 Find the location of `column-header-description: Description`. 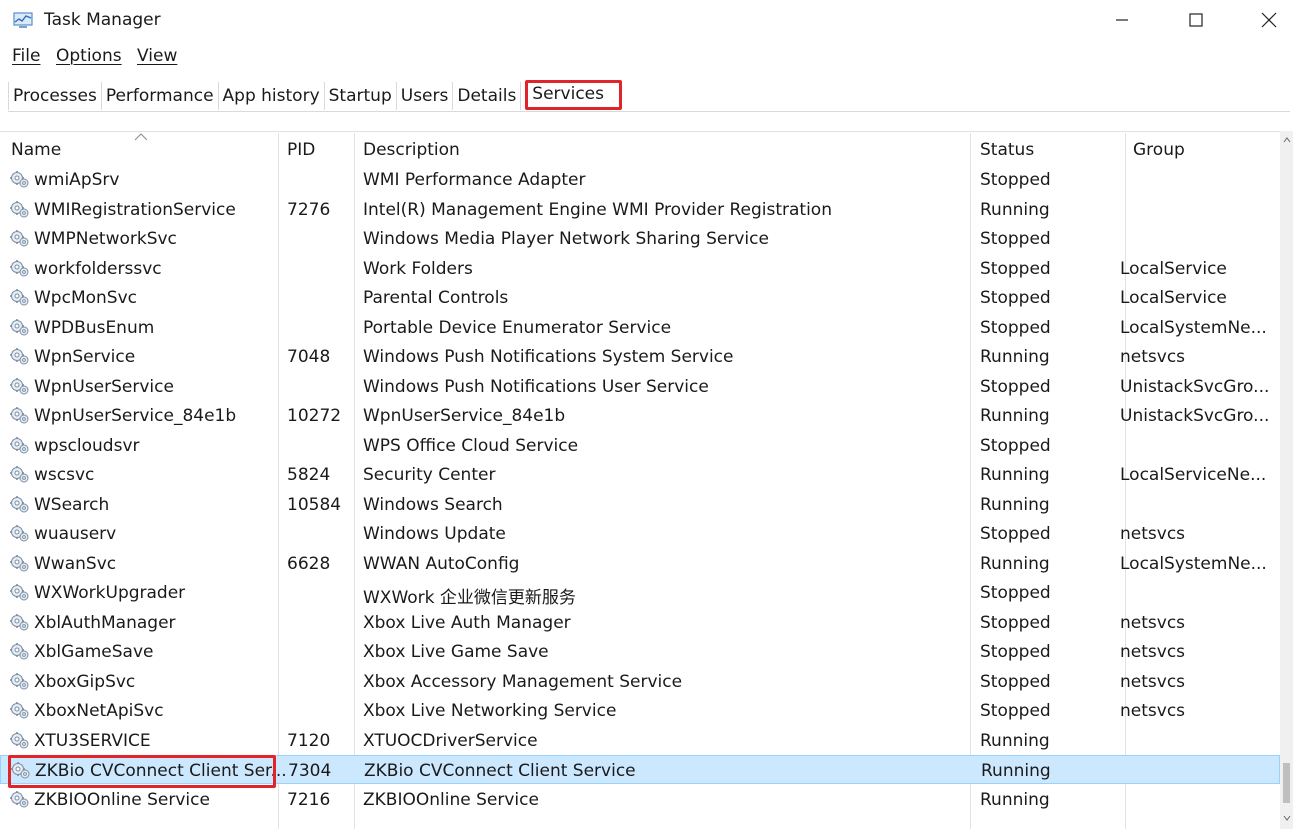

column-header-description: Description is located at coordinates (411, 150).